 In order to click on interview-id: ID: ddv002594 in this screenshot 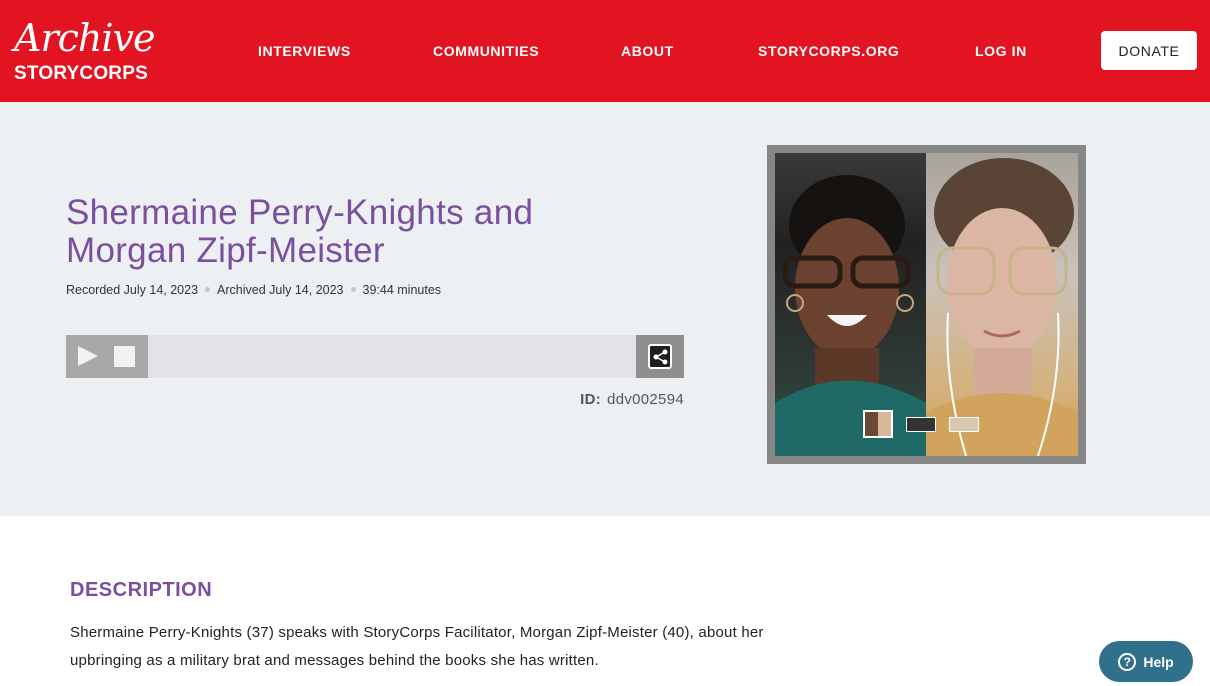, I will do `click(582, 399)`.